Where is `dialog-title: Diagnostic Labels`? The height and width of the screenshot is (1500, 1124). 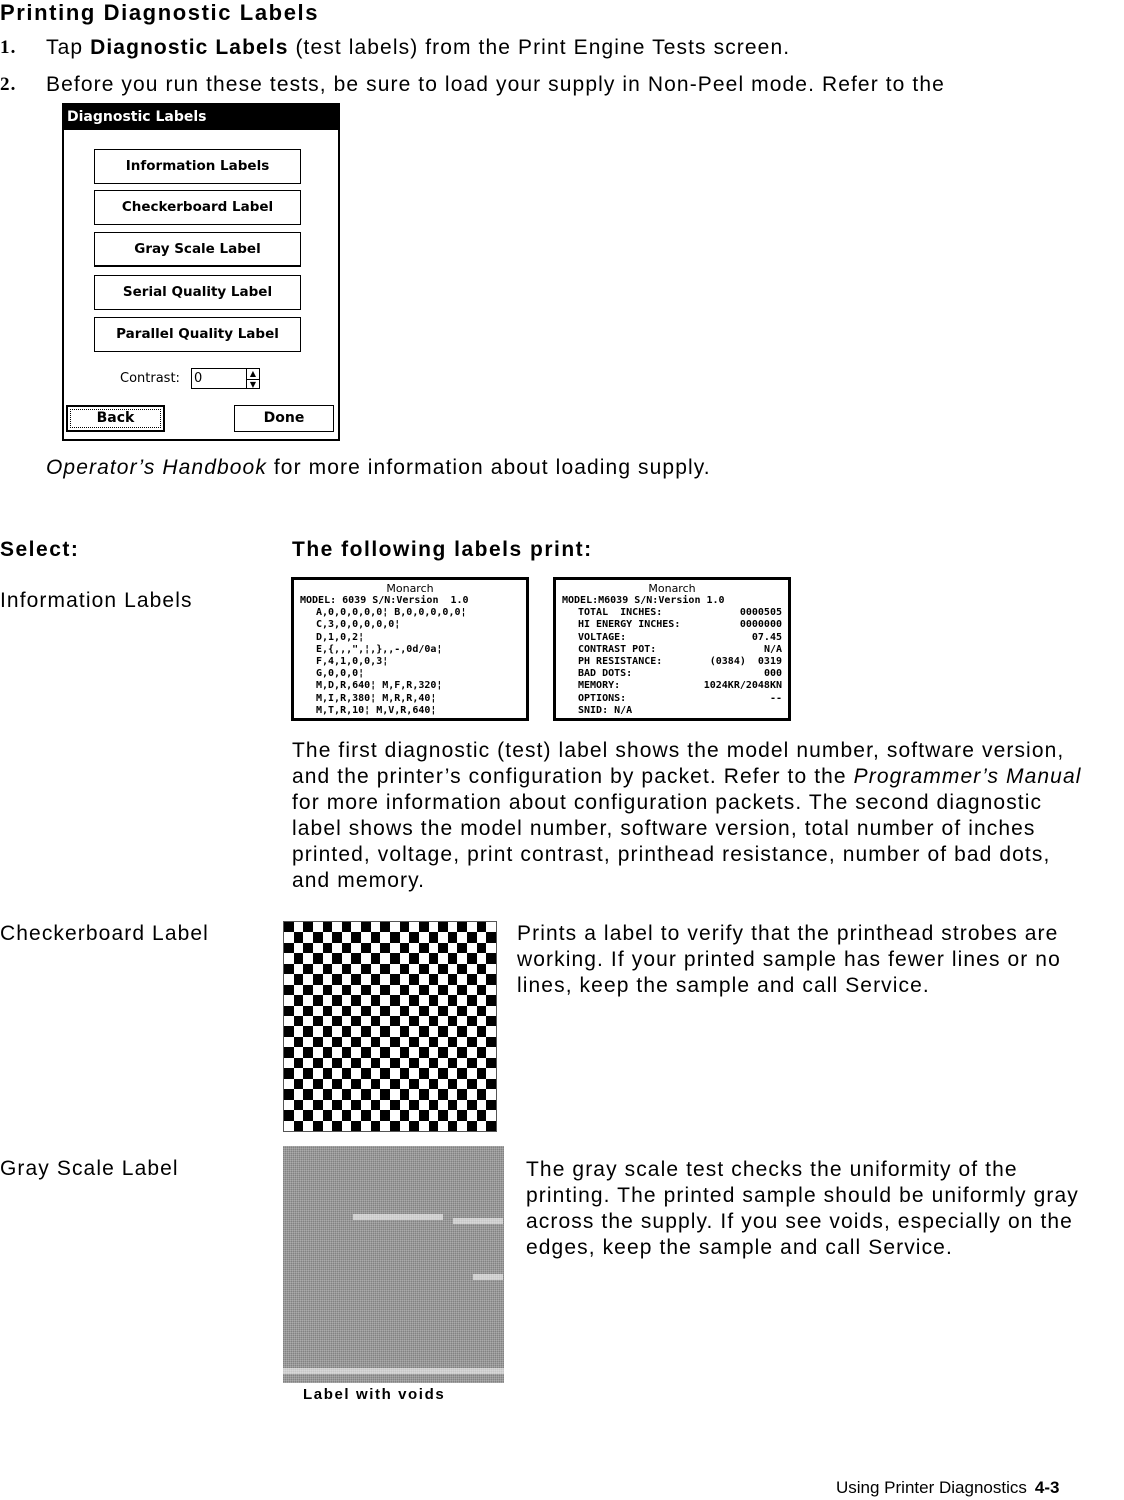 dialog-title: Diagnostic Labels is located at coordinates (201, 117).